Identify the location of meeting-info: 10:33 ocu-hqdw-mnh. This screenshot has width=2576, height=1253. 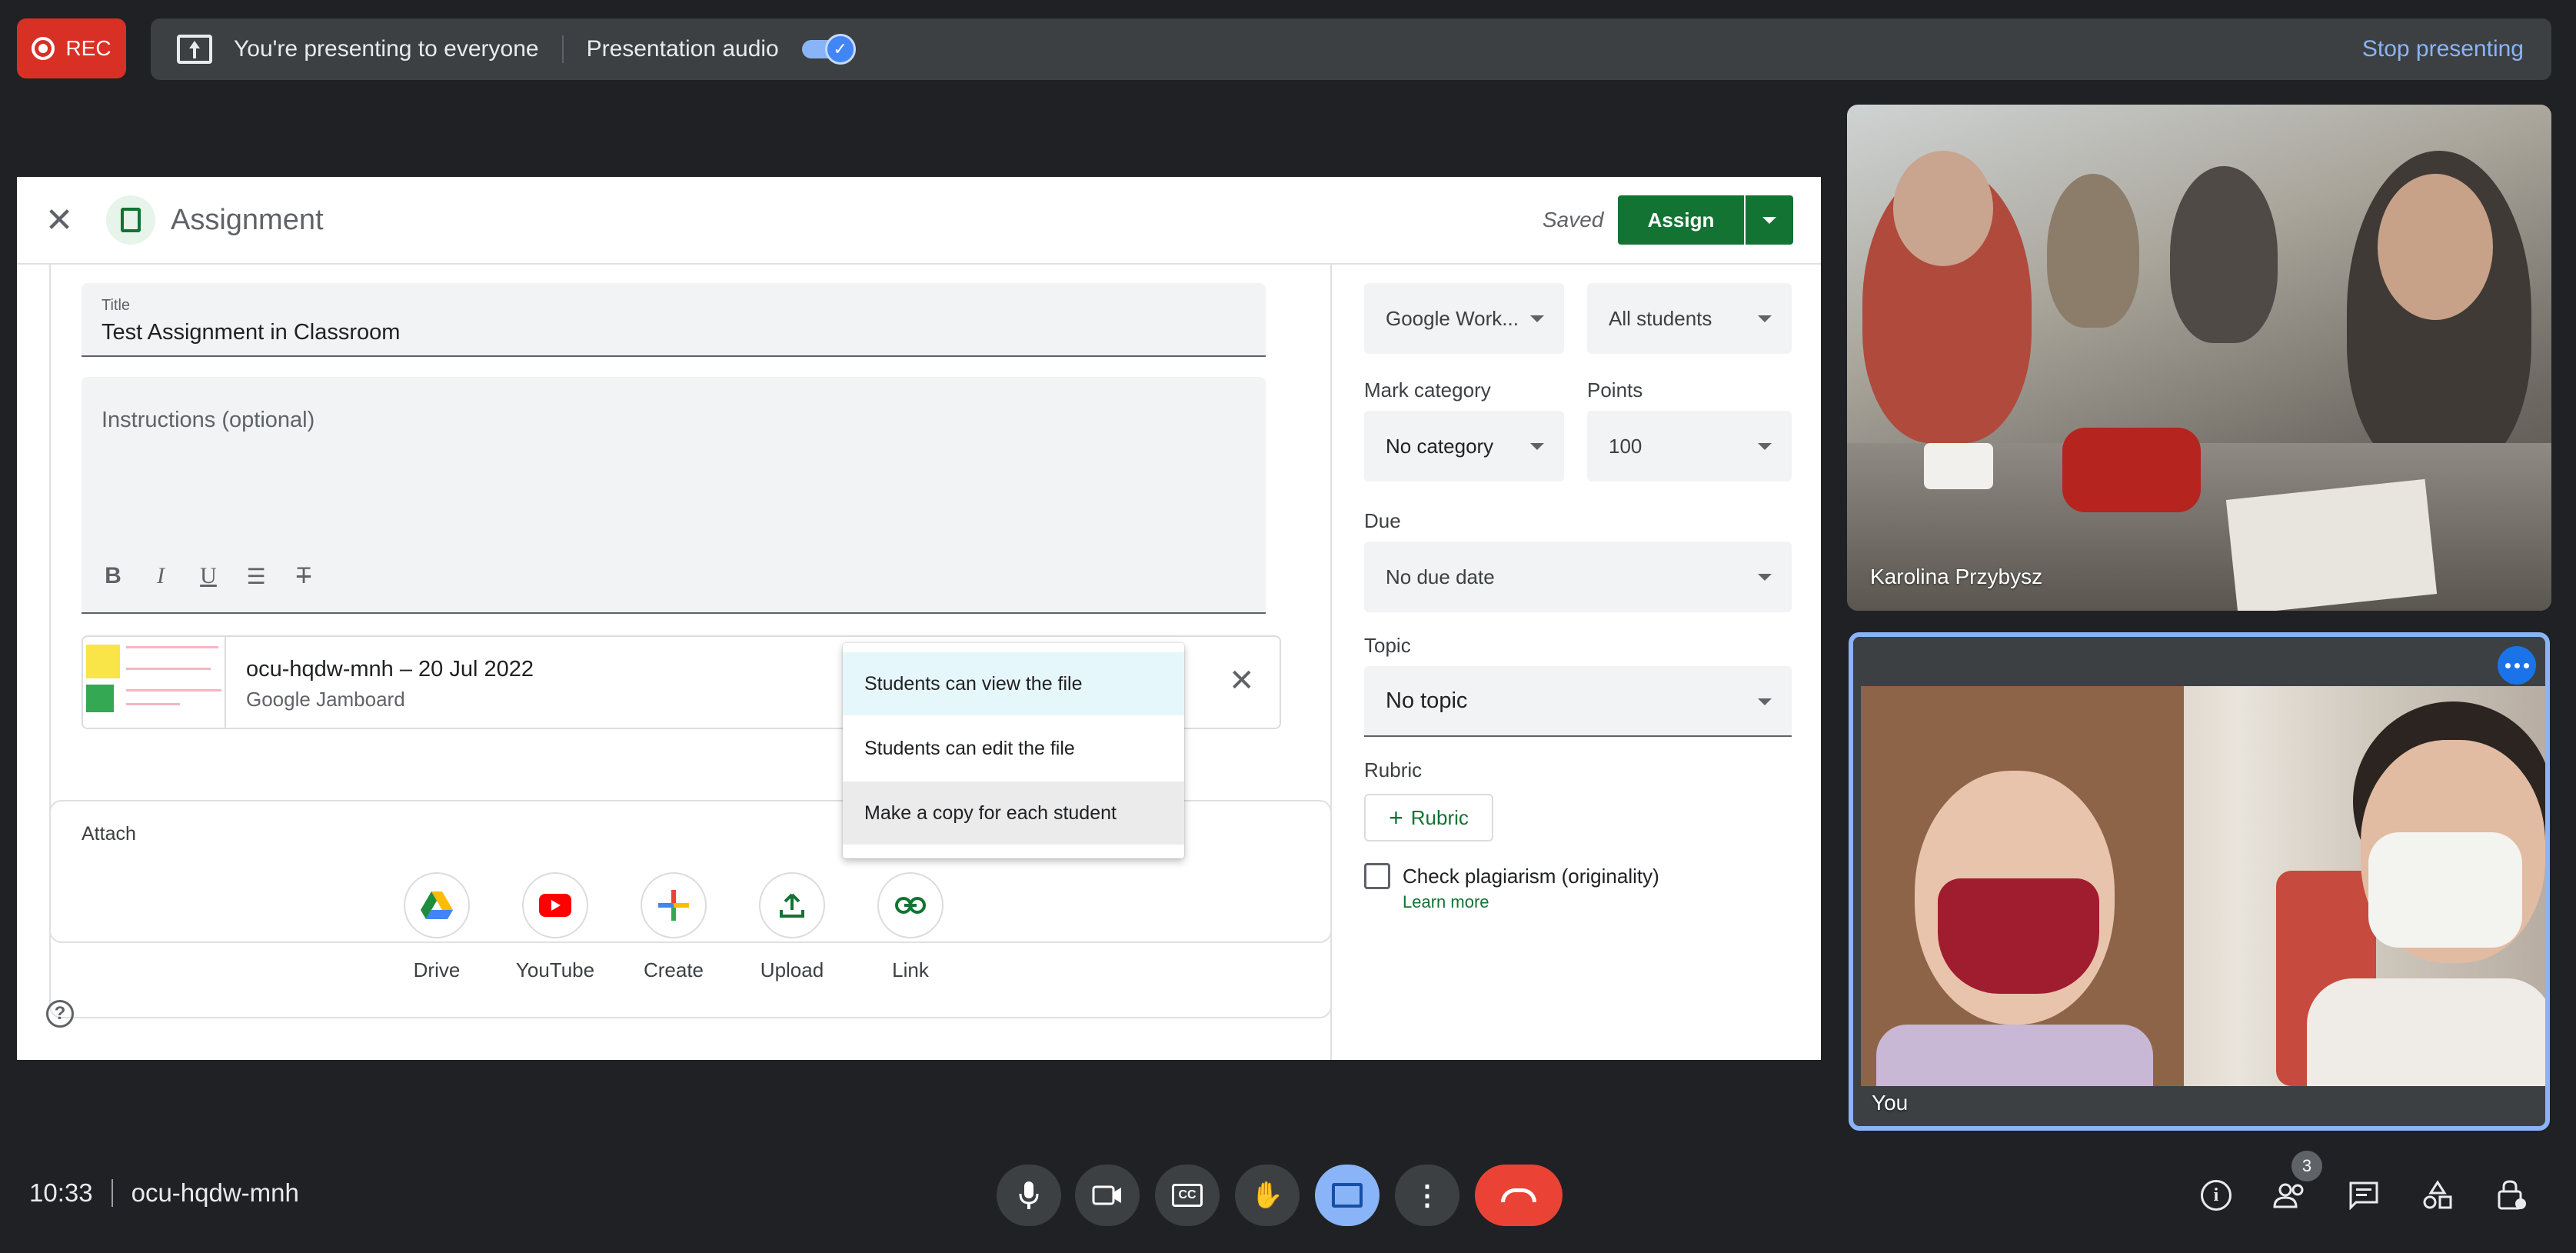
(164, 1193).